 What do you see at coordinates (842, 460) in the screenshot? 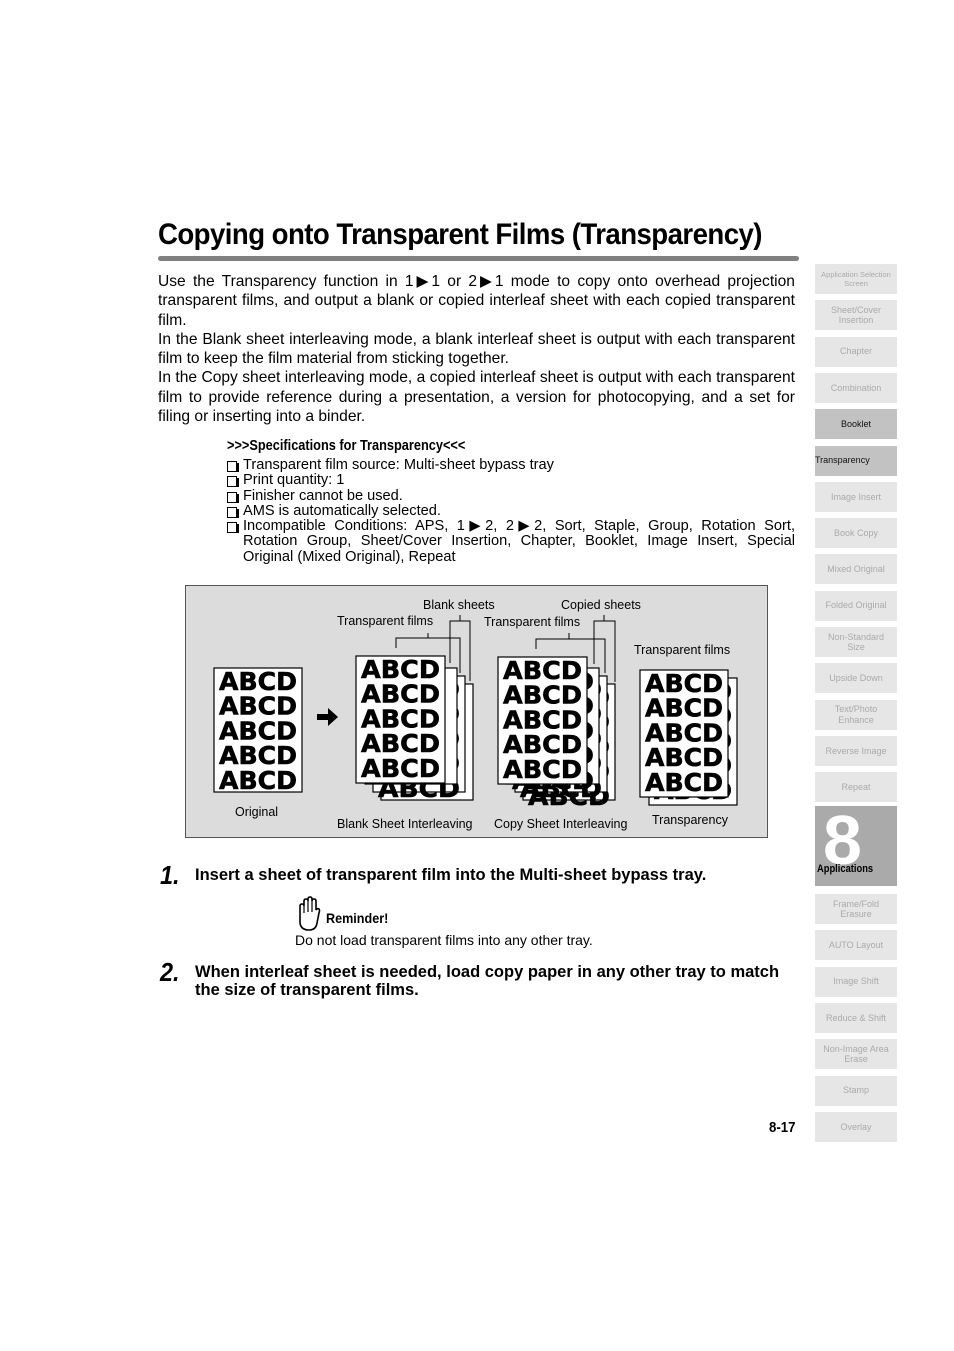
I see `tab-label: Transparency` at bounding box center [842, 460].